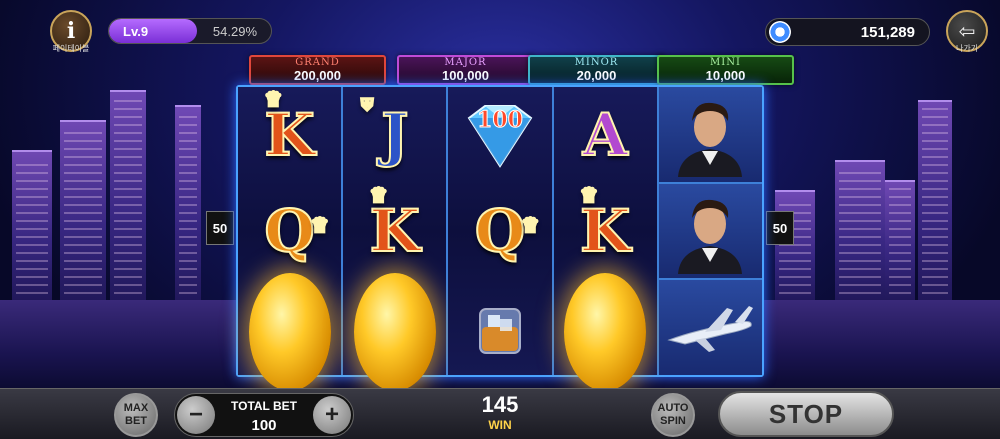 This screenshot has height=439, width=1000. What do you see at coordinates (220, 228) in the screenshot?
I see `payline-badge-left: 50` at bounding box center [220, 228].